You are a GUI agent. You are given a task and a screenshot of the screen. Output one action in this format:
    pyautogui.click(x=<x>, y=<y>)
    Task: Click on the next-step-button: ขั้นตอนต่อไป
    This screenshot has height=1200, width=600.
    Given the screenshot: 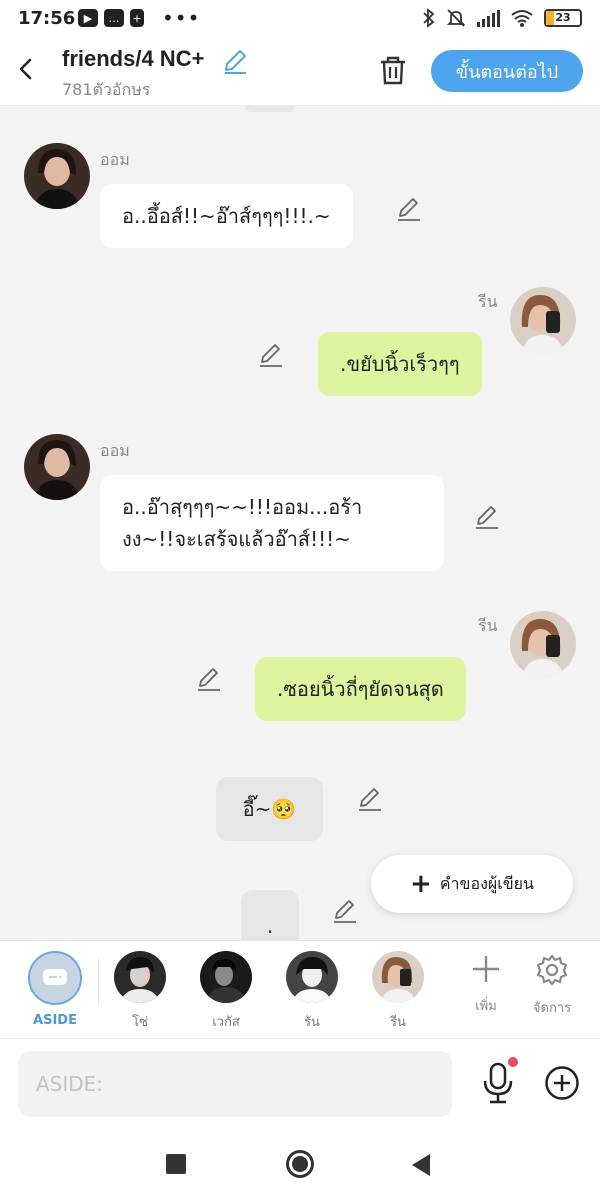 What is the action you would take?
    pyautogui.click(x=507, y=71)
    